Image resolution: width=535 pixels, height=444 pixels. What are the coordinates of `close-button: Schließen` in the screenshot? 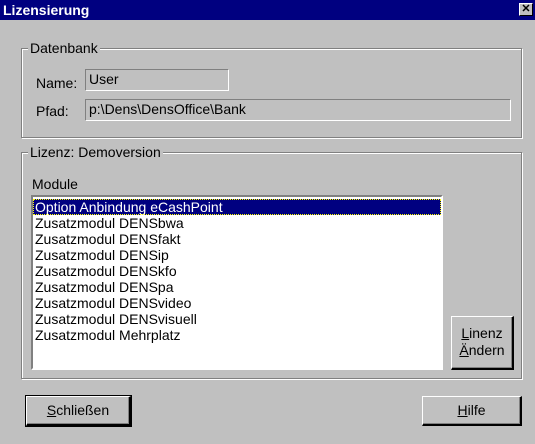 It's located at (78, 411).